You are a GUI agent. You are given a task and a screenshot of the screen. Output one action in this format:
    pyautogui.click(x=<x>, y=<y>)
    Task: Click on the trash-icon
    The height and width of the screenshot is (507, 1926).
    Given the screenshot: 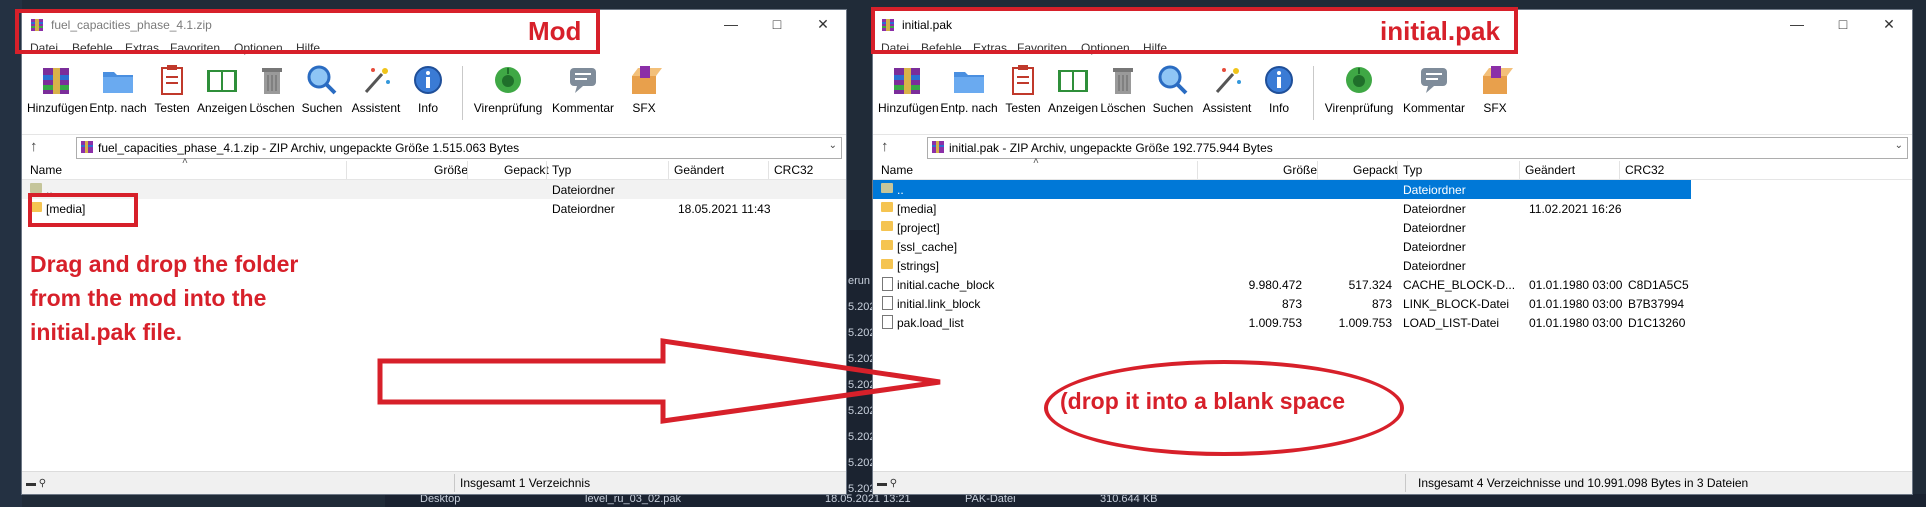 What is the action you would take?
    pyautogui.click(x=272, y=81)
    